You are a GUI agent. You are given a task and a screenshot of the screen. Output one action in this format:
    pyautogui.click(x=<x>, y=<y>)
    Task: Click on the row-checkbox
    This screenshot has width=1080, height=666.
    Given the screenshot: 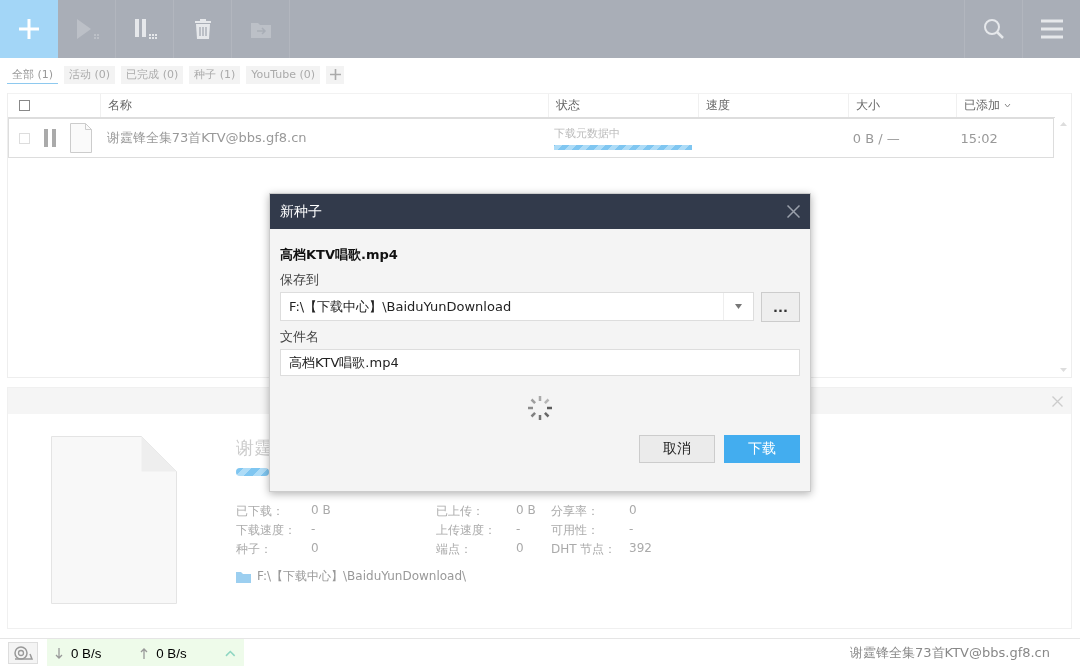 What is the action you would take?
    pyautogui.click(x=24, y=138)
    